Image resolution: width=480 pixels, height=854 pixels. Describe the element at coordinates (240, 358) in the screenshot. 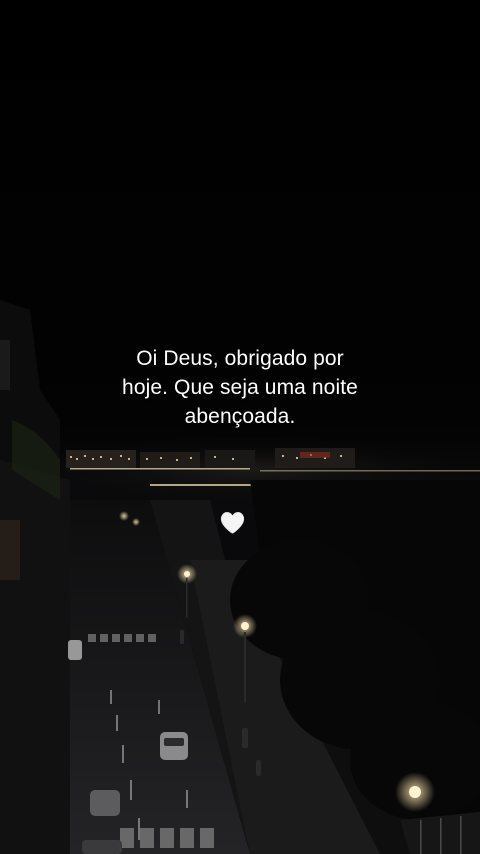

I see `caption-line-1: Oi Deus, obrigado por` at that location.